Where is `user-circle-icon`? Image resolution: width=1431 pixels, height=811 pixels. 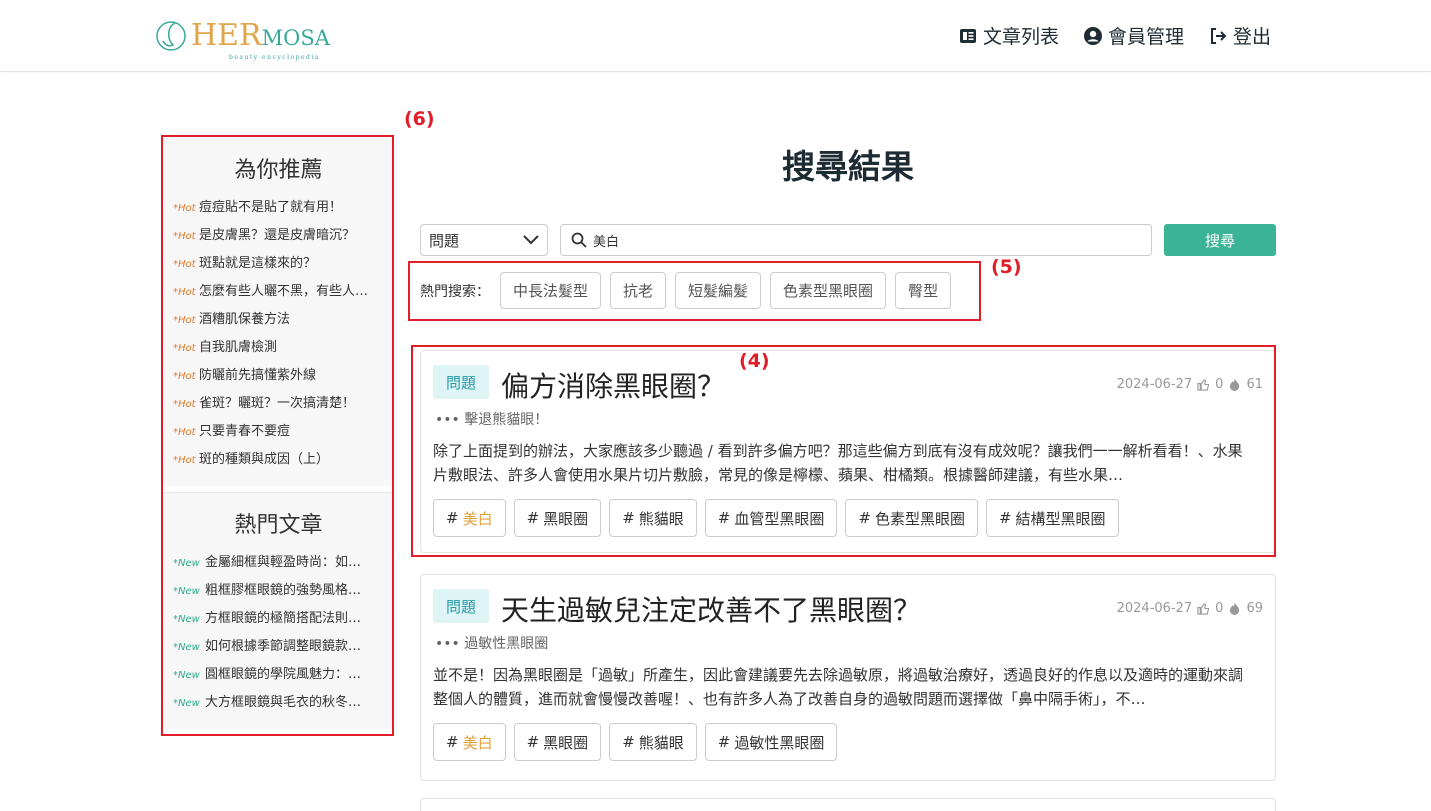 user-circle-icon is located at coordinates (1092, 35).